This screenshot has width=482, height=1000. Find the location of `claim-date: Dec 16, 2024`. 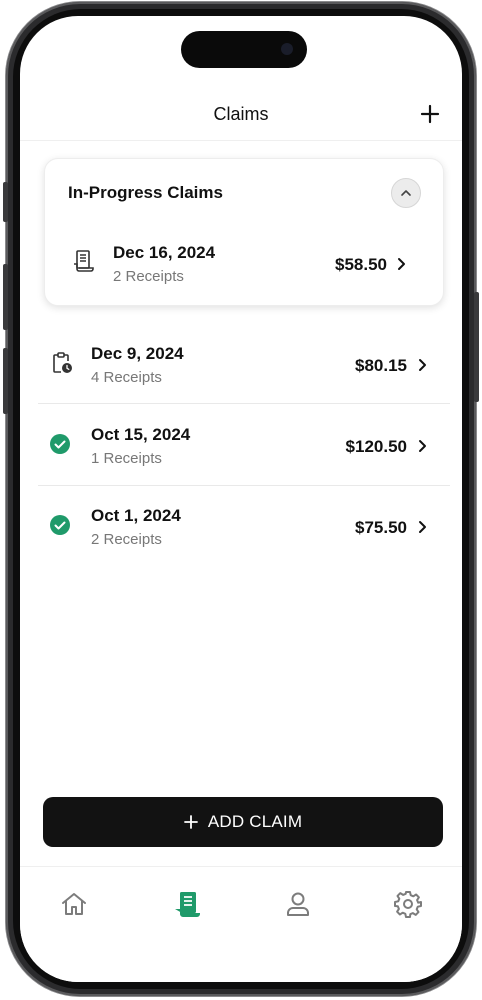

claim-date: Dec 16, 2024 is located at coordinates (164, 252).